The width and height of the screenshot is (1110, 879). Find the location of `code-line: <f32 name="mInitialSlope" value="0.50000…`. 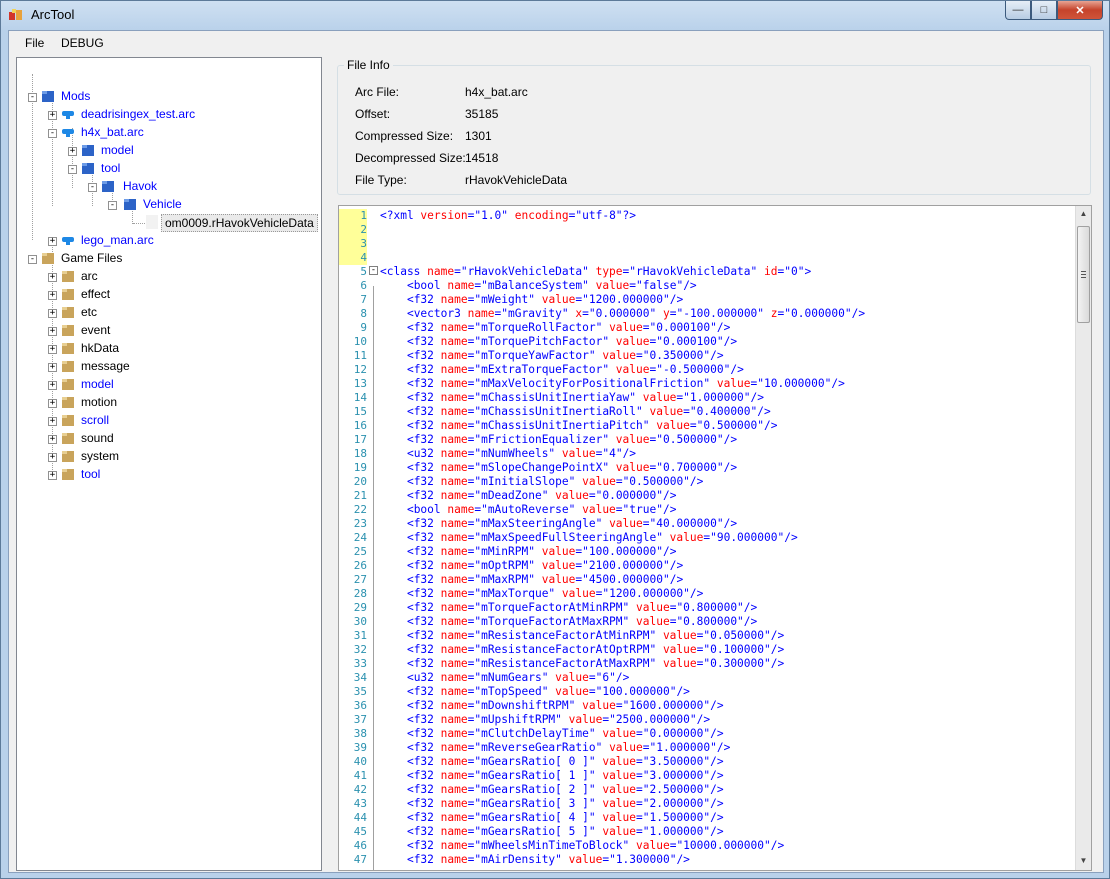

code-line: <f32 name="mInitialSlope" value="0.50000… is located at coordinates (541, 482).